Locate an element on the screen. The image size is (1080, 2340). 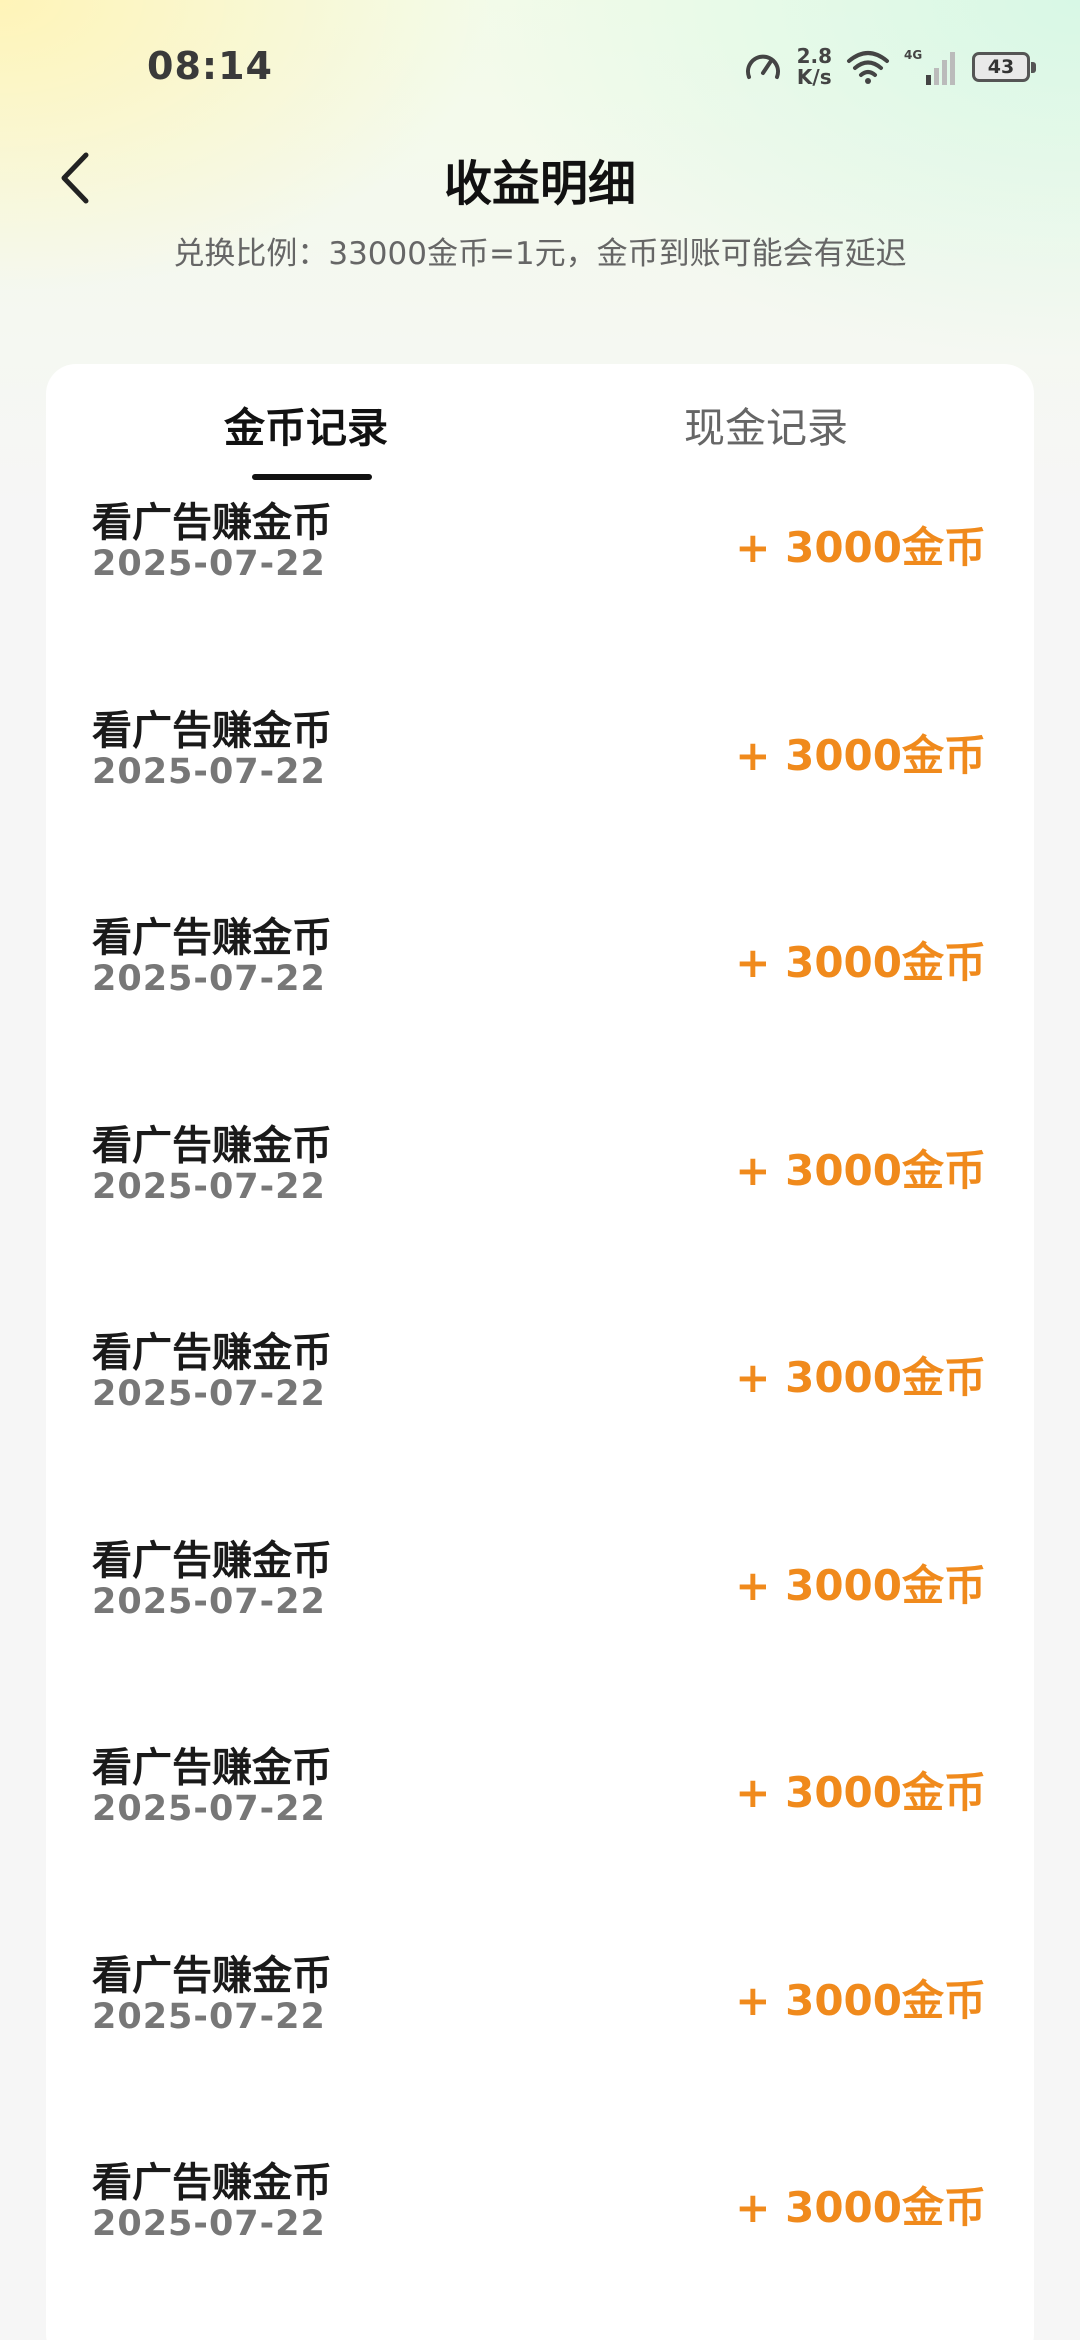
active-tab-indicator is located at coordinates (312, 477).